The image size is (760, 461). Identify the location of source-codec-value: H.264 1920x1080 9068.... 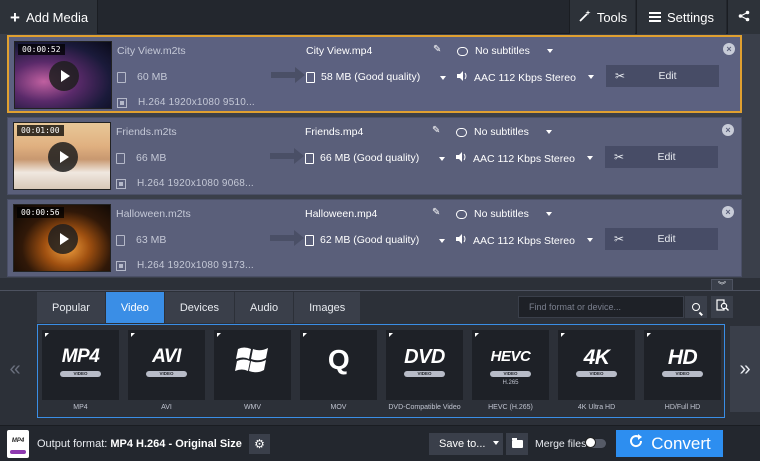
(195, 183).